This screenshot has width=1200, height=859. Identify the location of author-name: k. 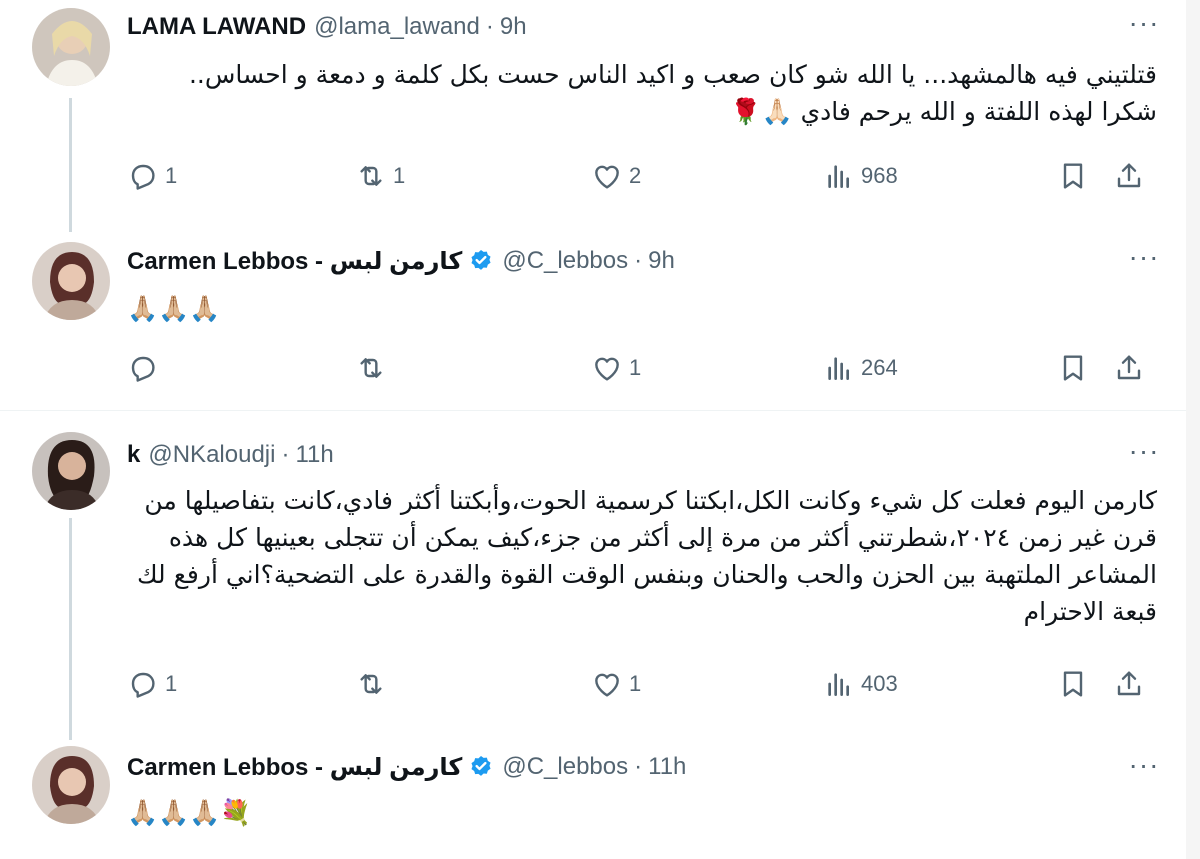
(133, 455).